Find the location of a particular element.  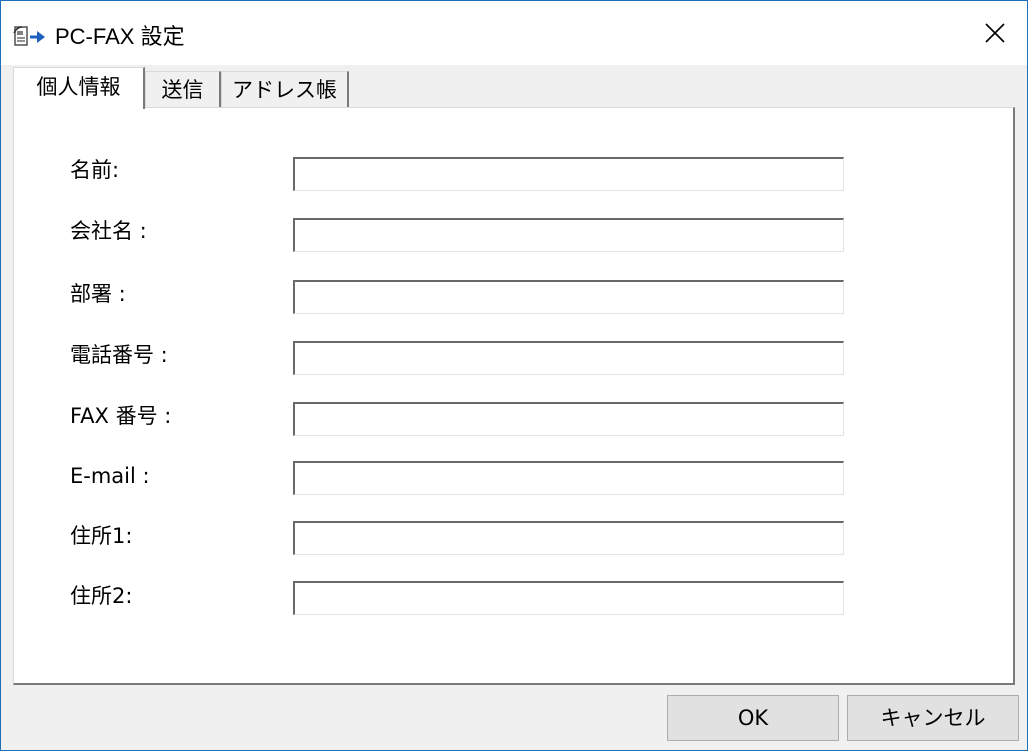

address1-field is located at coordinates (568, 538).